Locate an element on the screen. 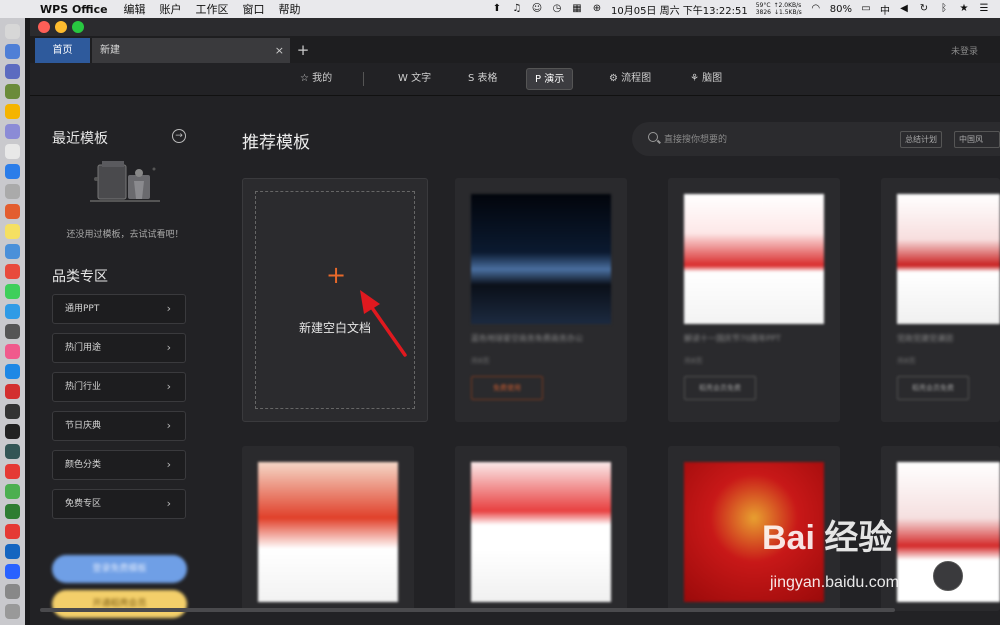  category-free: 免费专区 › is located at coordinates (119, 504).